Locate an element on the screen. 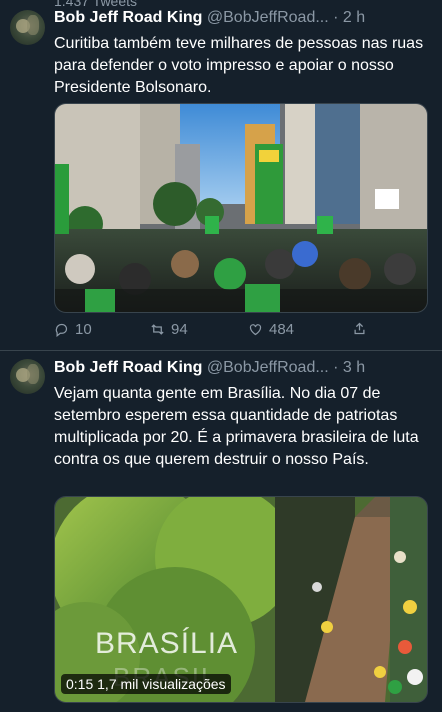 This screenshot has width=442, height=712. tweet-time: 2 h is located at coordinates (354, 17).